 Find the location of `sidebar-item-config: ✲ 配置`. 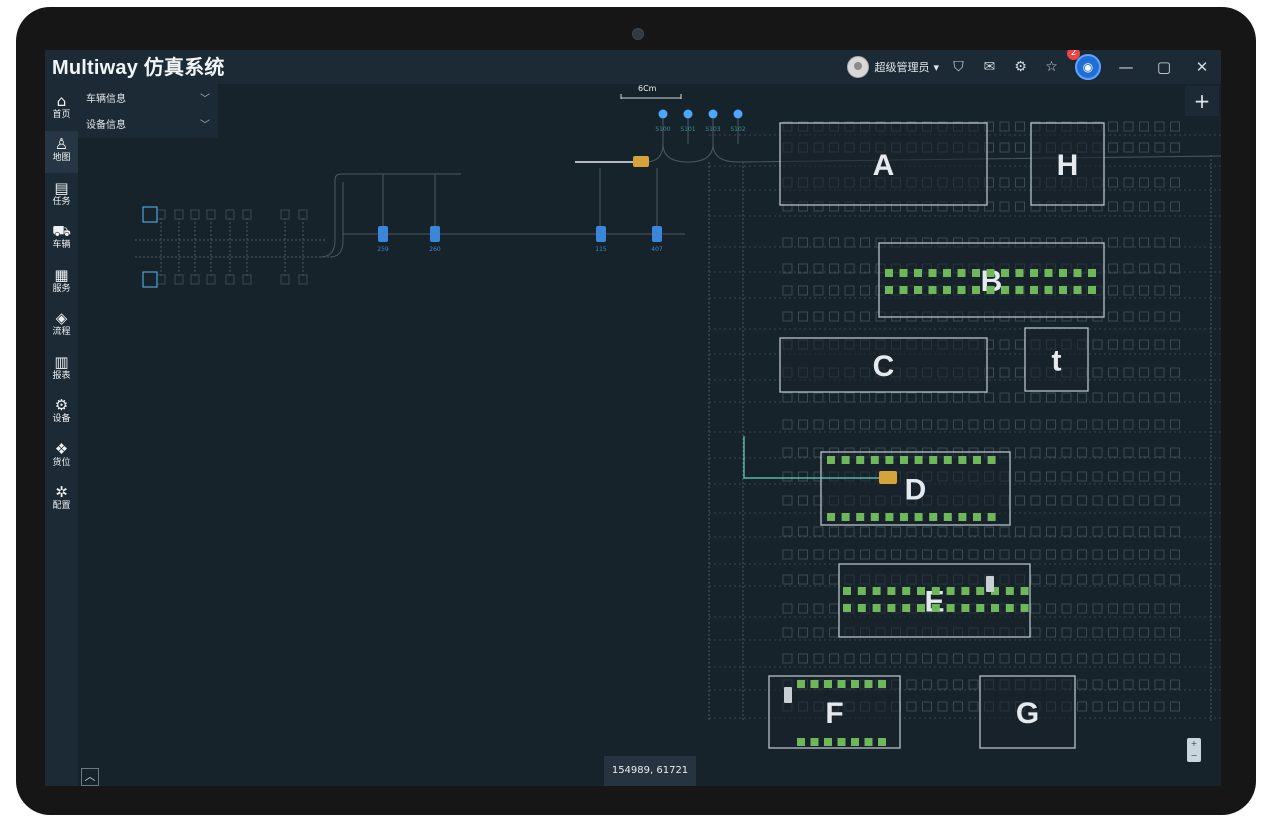

sidebar-item-config: ✲ 配置 is located at coordinates (61, 500).